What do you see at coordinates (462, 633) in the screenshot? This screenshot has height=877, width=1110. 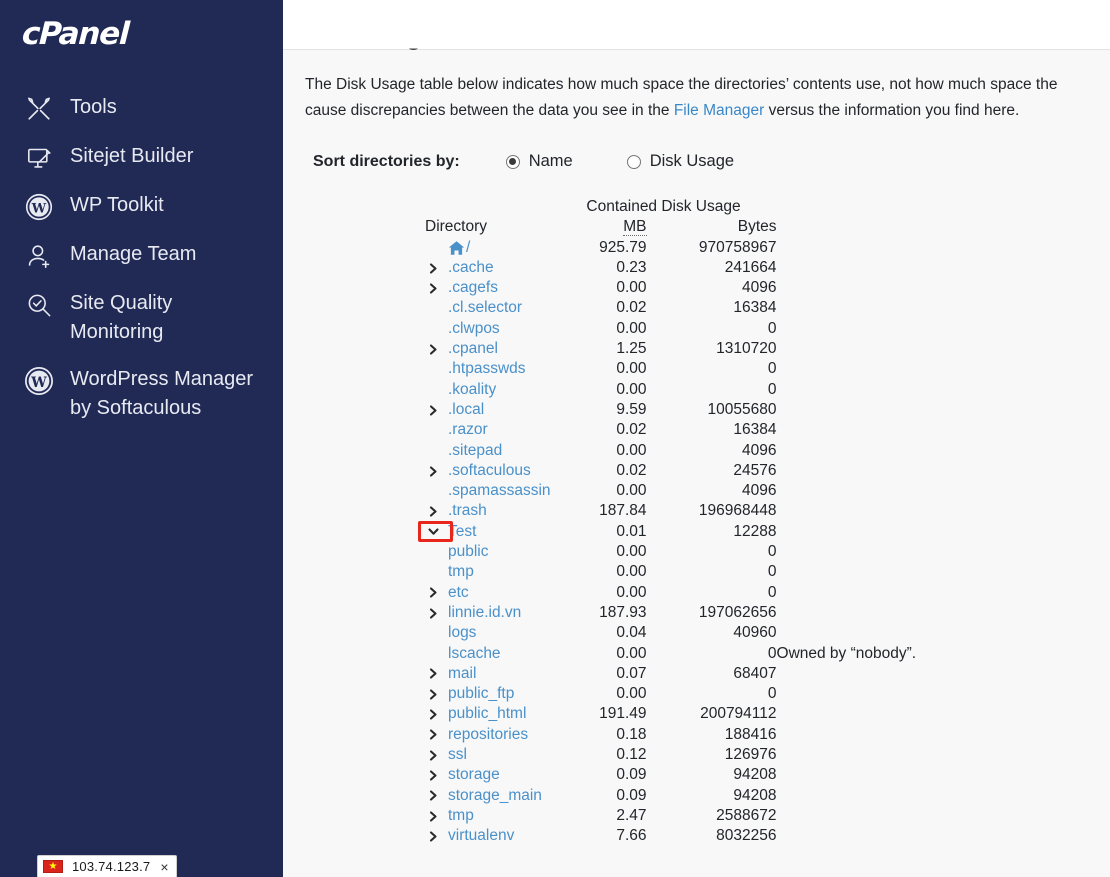 I see `directory-link: logs` at bounding box center [462, 633].